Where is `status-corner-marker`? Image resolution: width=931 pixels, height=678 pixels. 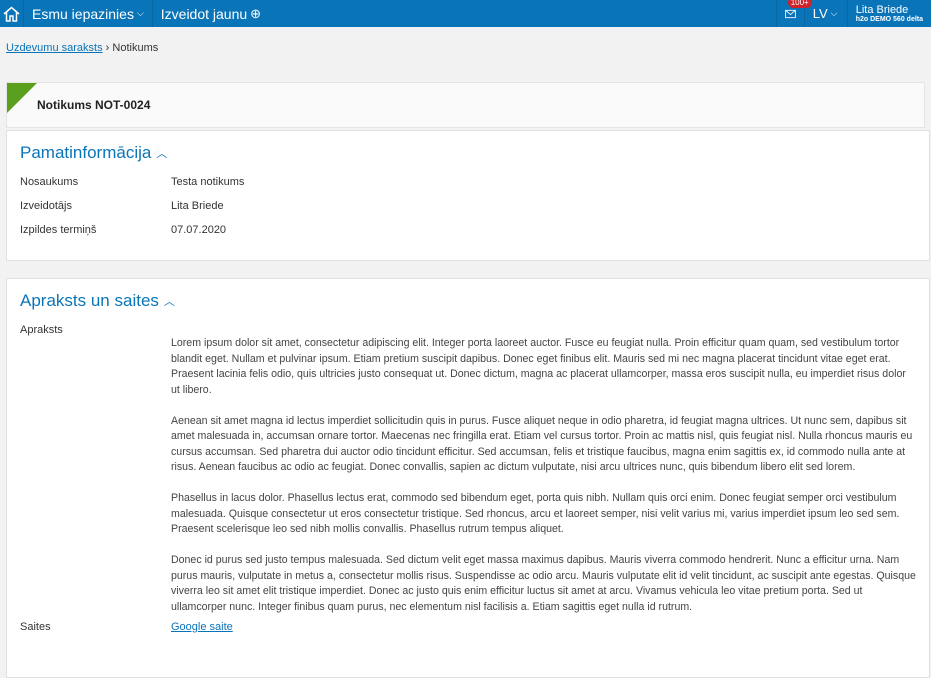 status-corner-marker is located at coordinates (22, 98).